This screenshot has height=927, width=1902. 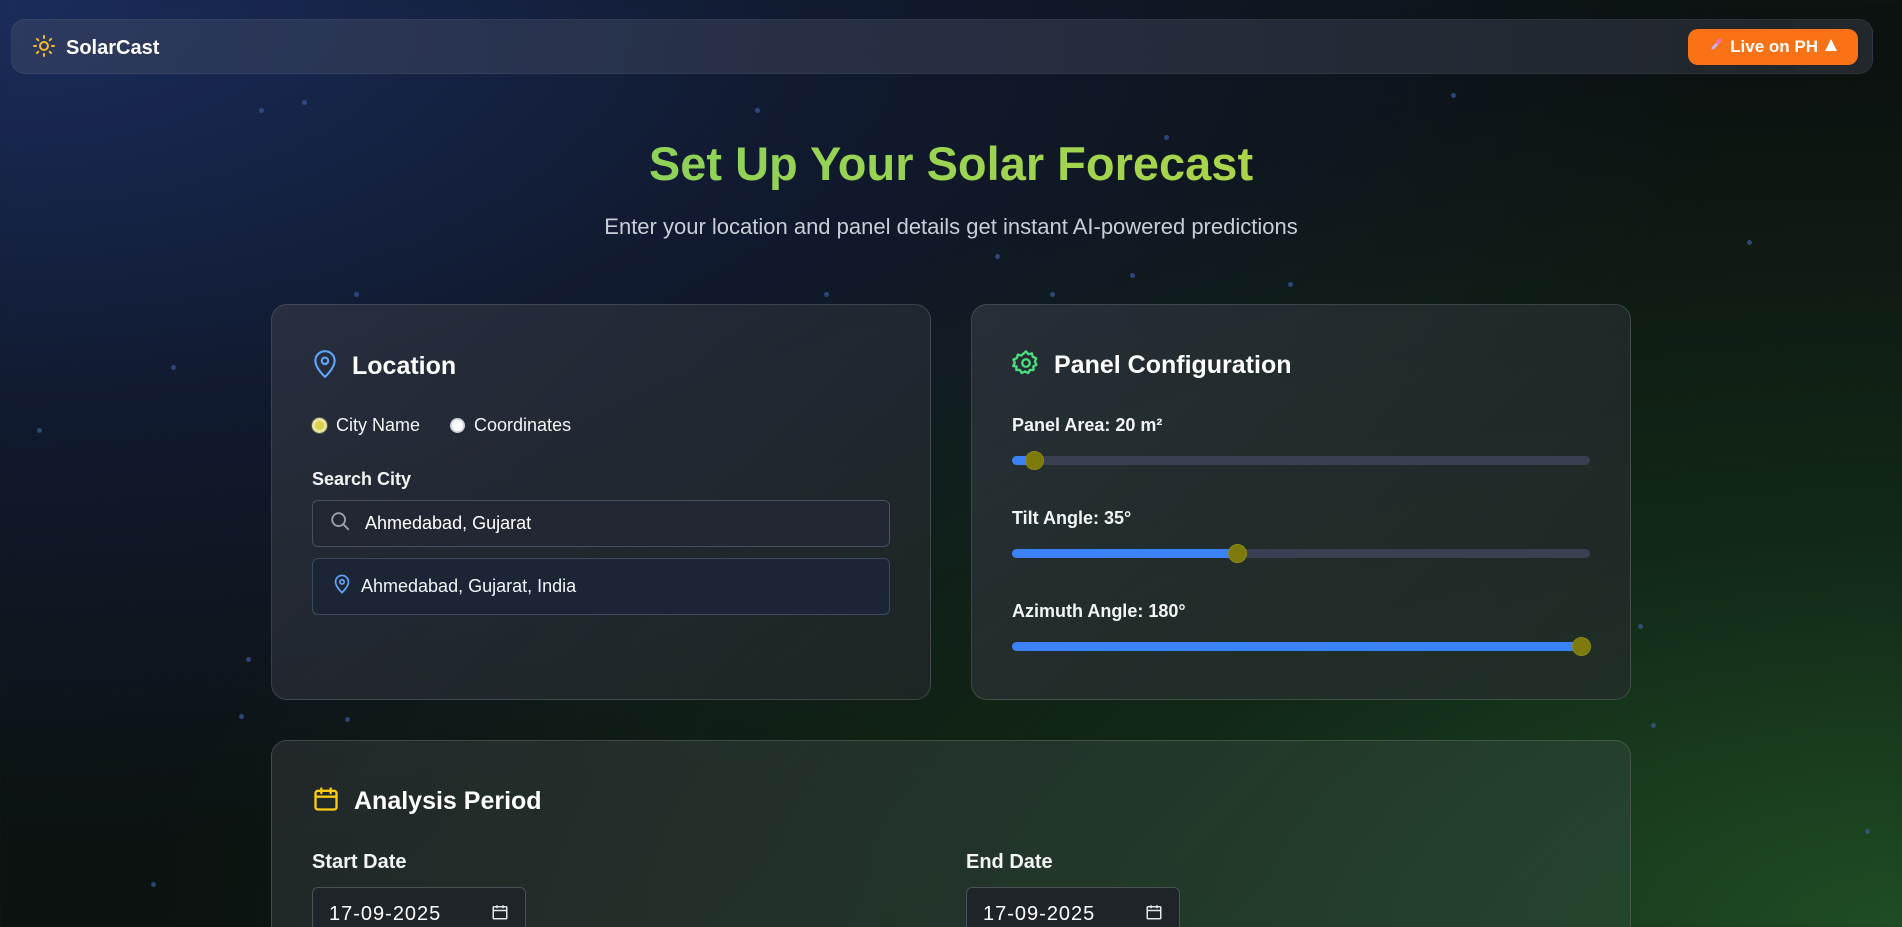 I want to click on location-card-header: Location, so click(x=384, y=366).